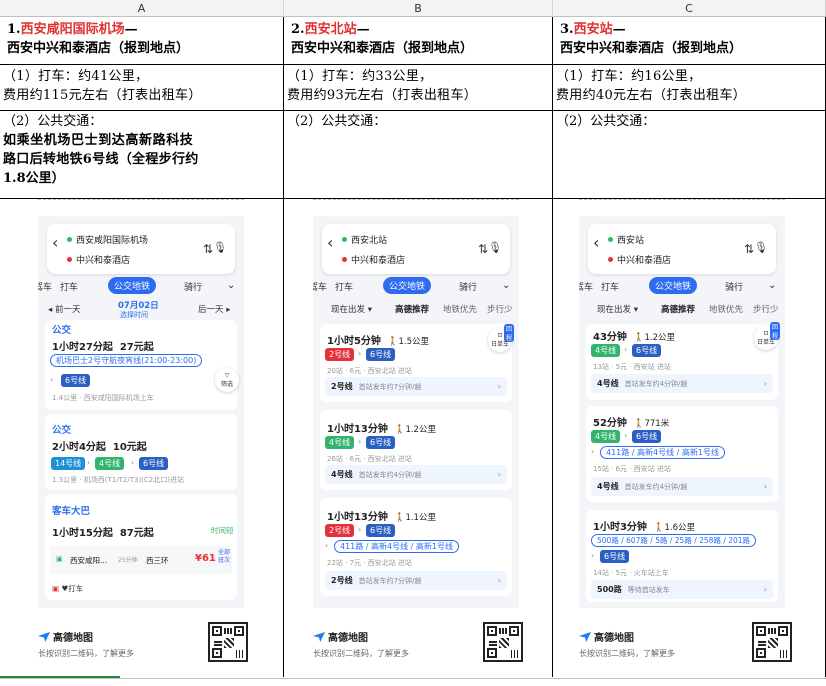 The image size is (826, 686). What do you see at coordinates (682, 589) in the screenshot?
I see `departure-bar: 500路 等待首站发车 ›` at bounding box center [682, 589].